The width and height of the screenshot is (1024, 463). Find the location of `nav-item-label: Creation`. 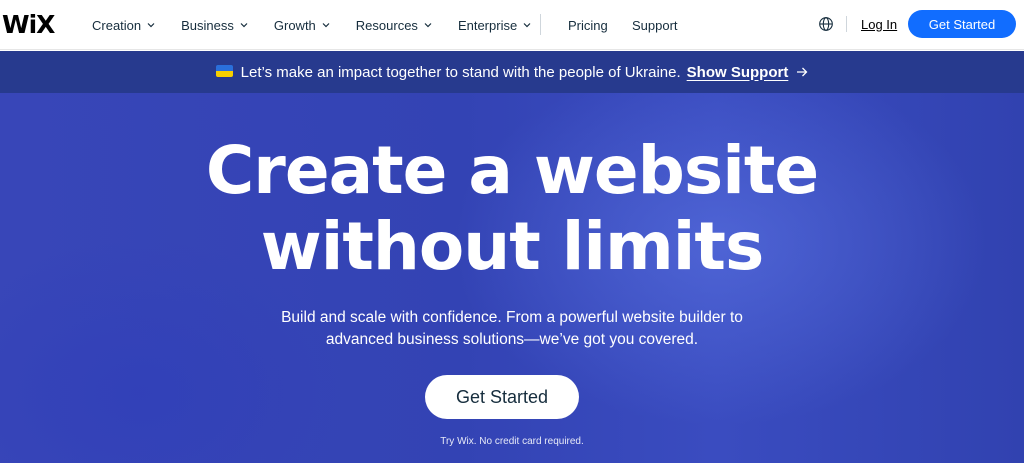

nav-item-label: Creation is located at coordinates (117, 25).